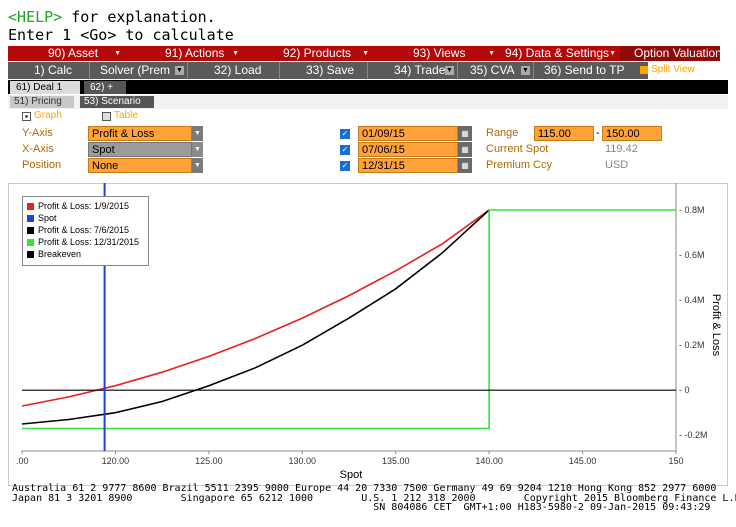 The height and width of the screenshot is (527, 736). Describe the element at coordinates (139, 70) in the screenshot. I see `solver-dropdown: Solver (Prem ▼` at that location.